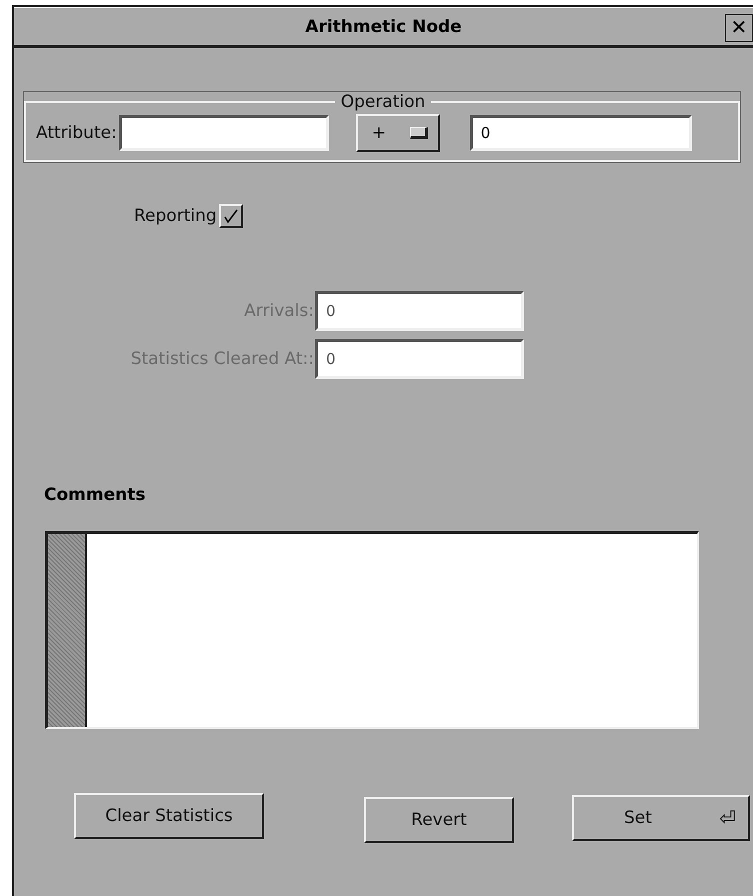 The height and width of the screenshot is (896, 753). I want to click on attribute-field, so click(223, 133).